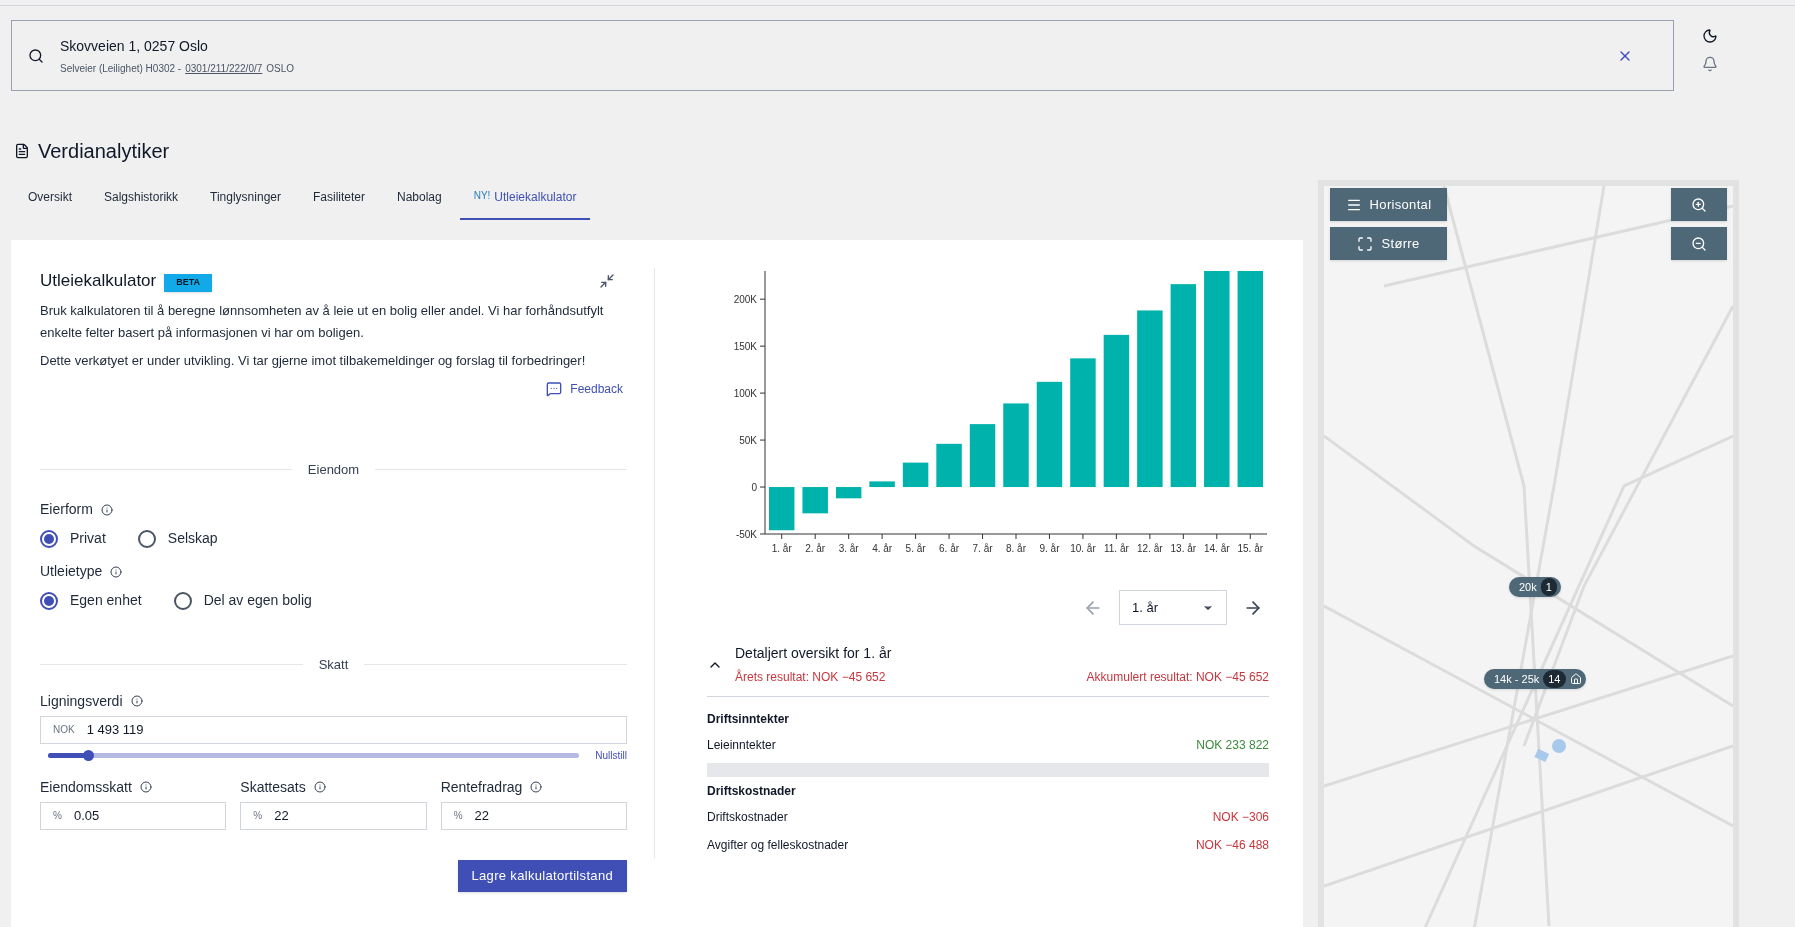 The height and width of the screenshot is (927, 1795). I want to click on description-text: Bruk kalkulatoren til å beregne lønnsomheten av å leie ut en bolig eller andel. Vi har forhåndsutfylt enkelte felter basert på informasjonen vi har om boligen., so click(322, 321).